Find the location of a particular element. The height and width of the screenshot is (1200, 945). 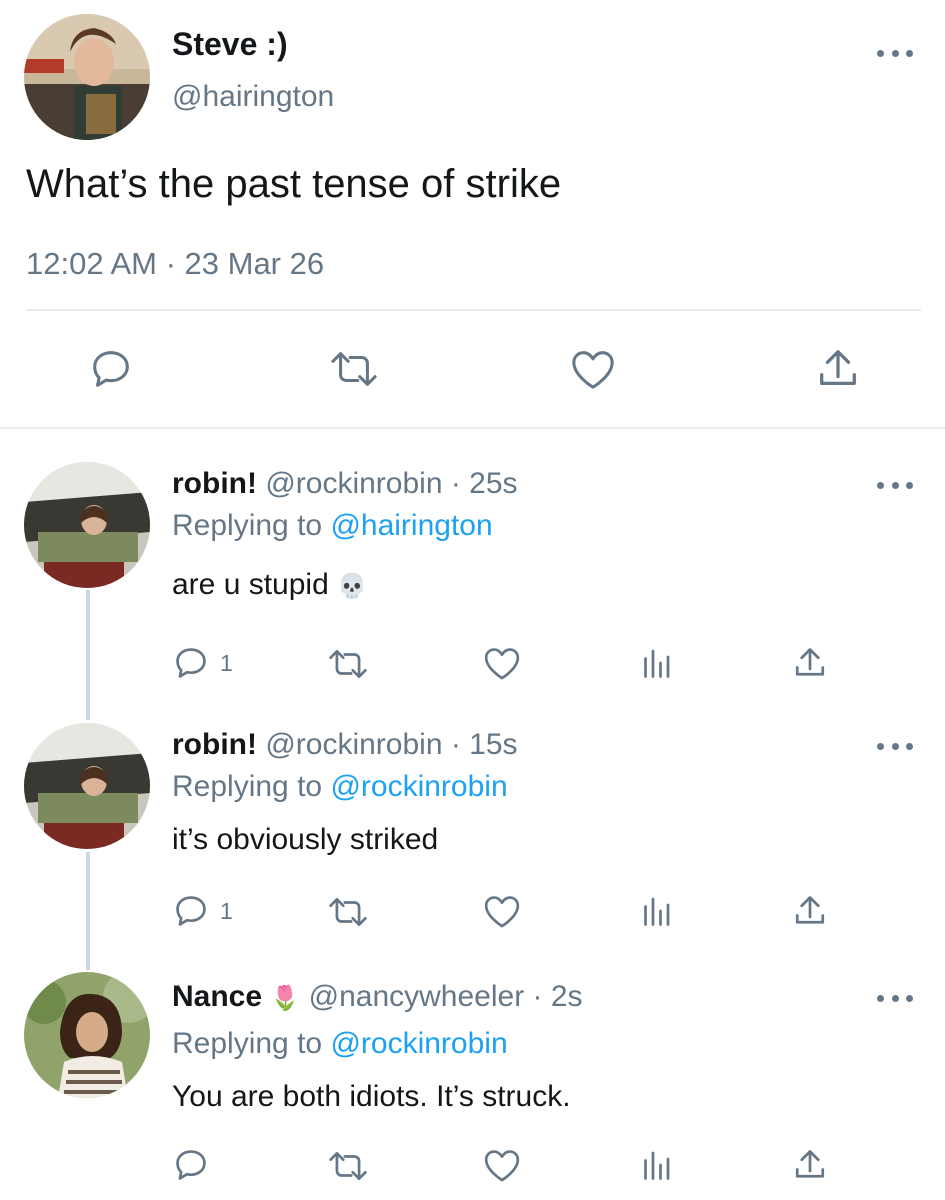

avatar-steve is located at coordinates (87, 77).